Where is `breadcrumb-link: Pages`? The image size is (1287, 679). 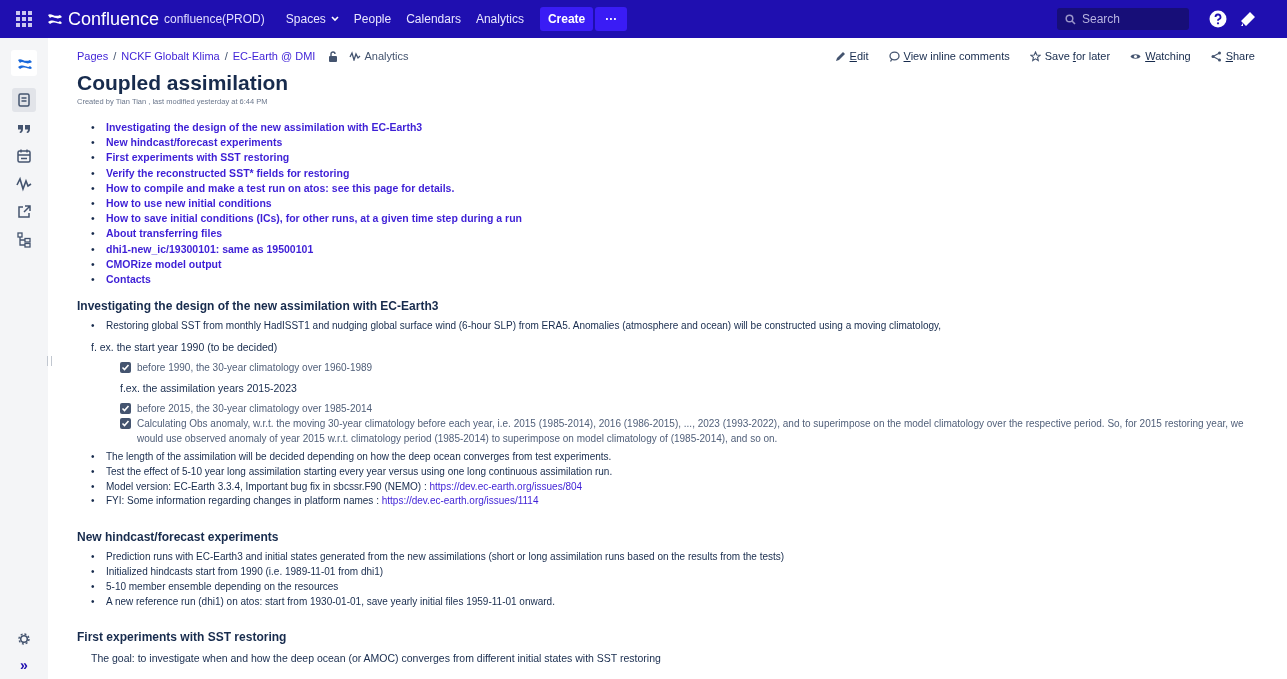 breadcrumb-link: Pages is located at coordinates (93, 56).